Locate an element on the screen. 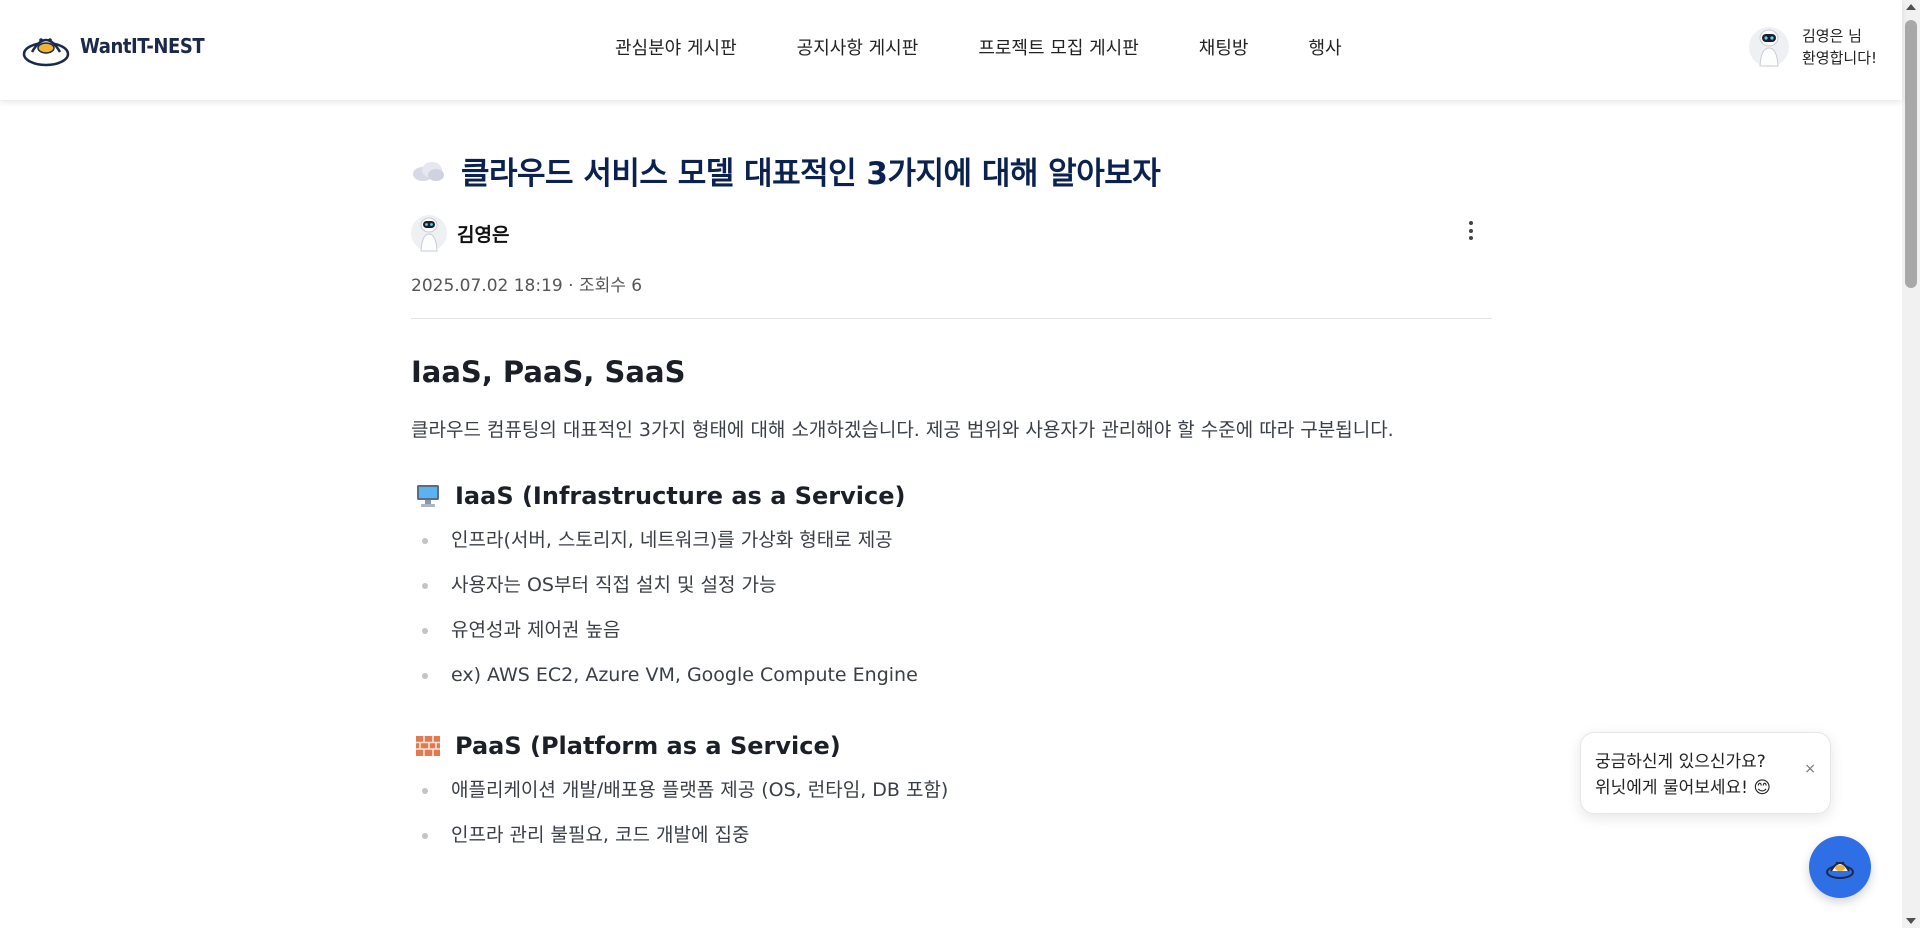 This screenshot has height=928, width=1920. list-item: 사용자는 OS부터 직접 설치 및 설정 가능 is located at coordinates (951, 585).